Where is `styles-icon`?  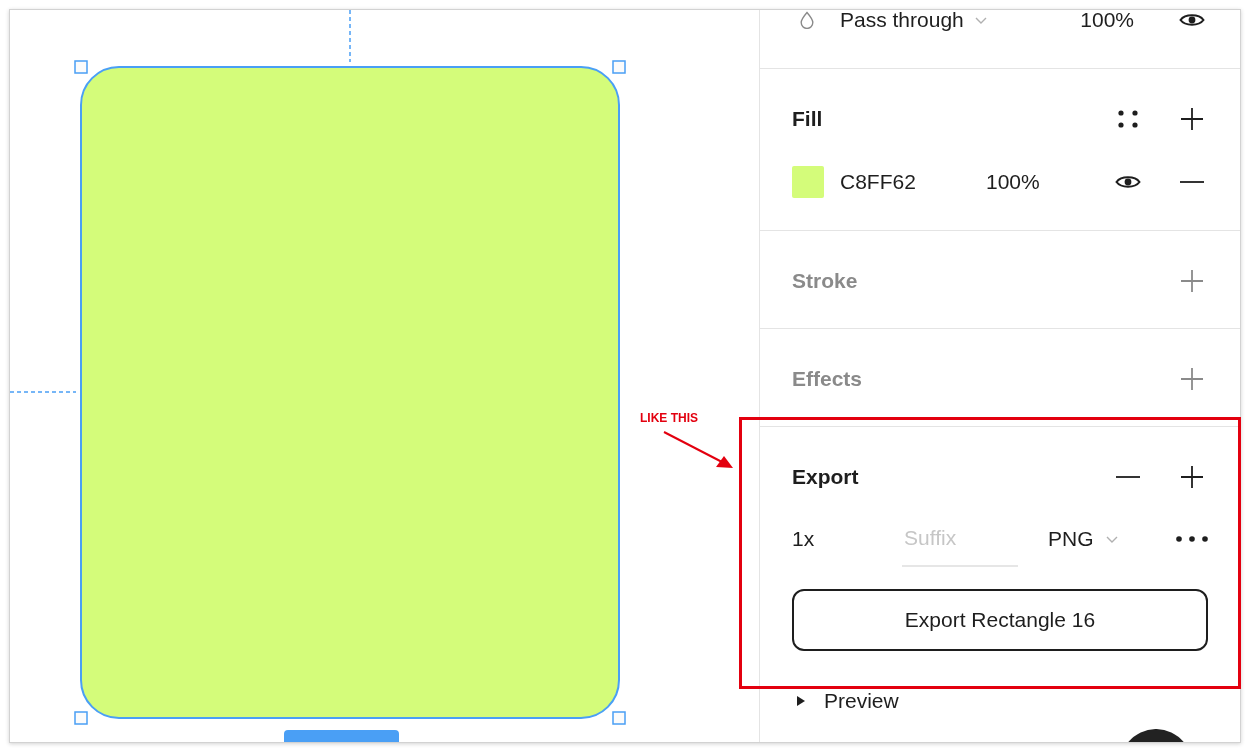
styles-icon is located at coordinates (1128, 119).